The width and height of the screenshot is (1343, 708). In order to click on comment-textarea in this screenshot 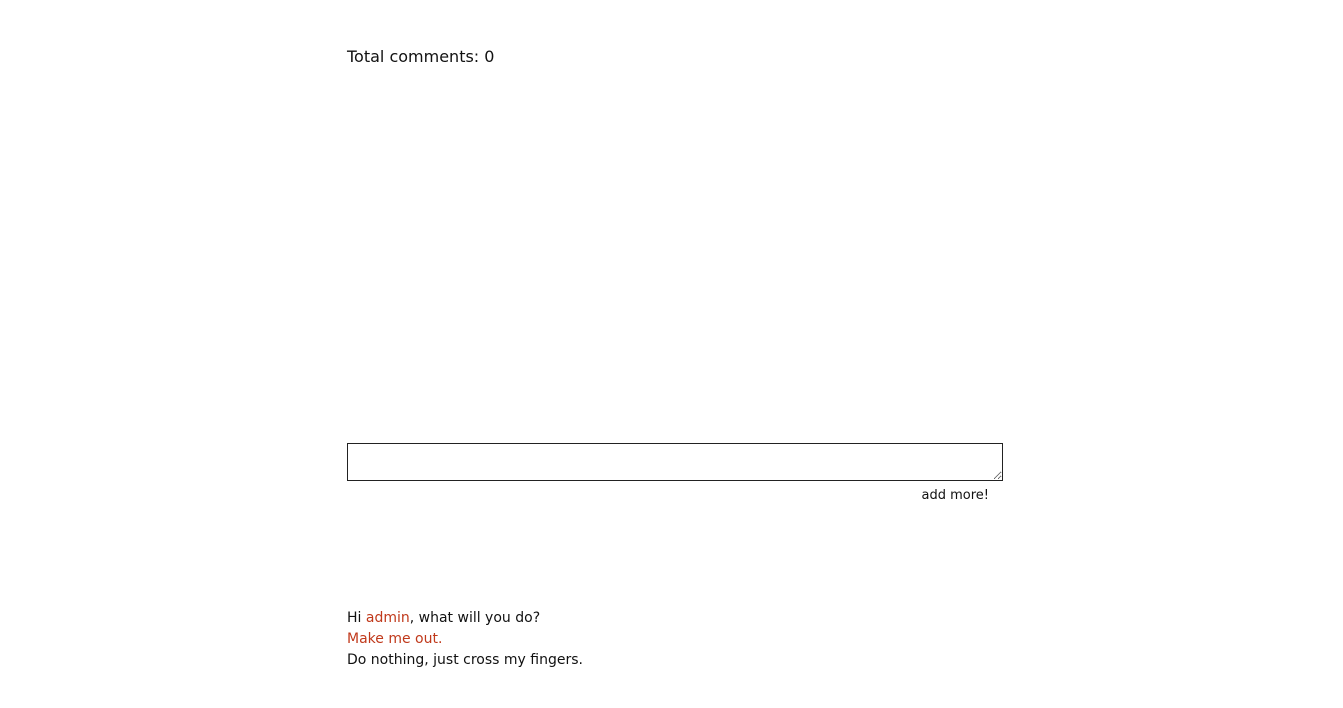, I will do `click(675, 462)`.